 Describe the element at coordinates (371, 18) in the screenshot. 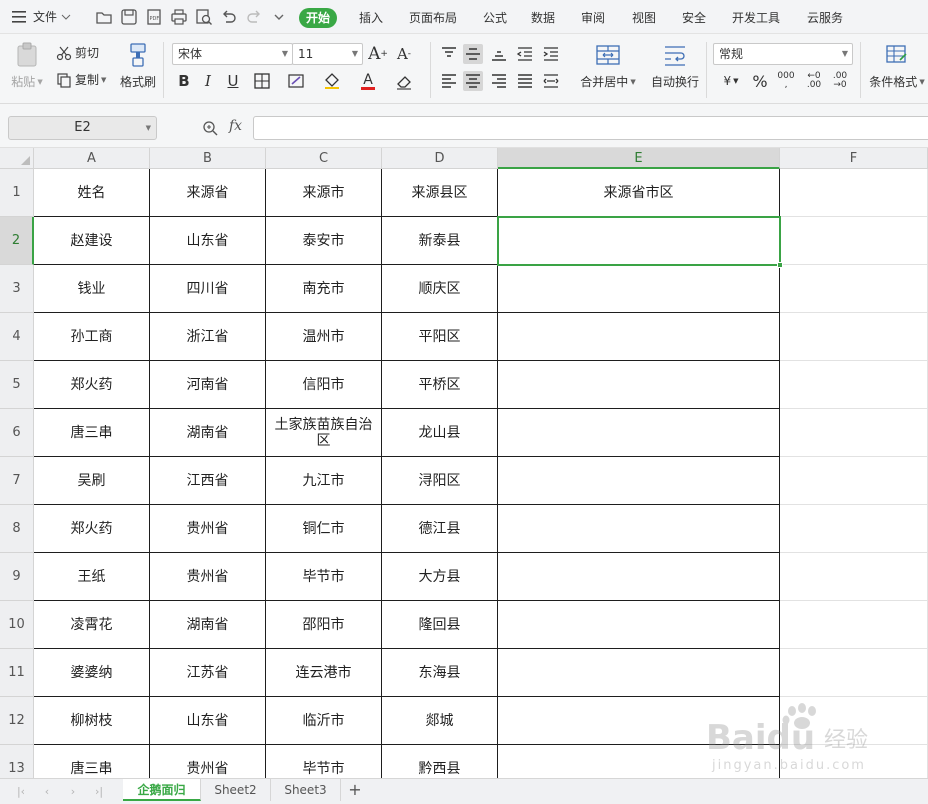

I see `menu-item-1: 插入` at that location.